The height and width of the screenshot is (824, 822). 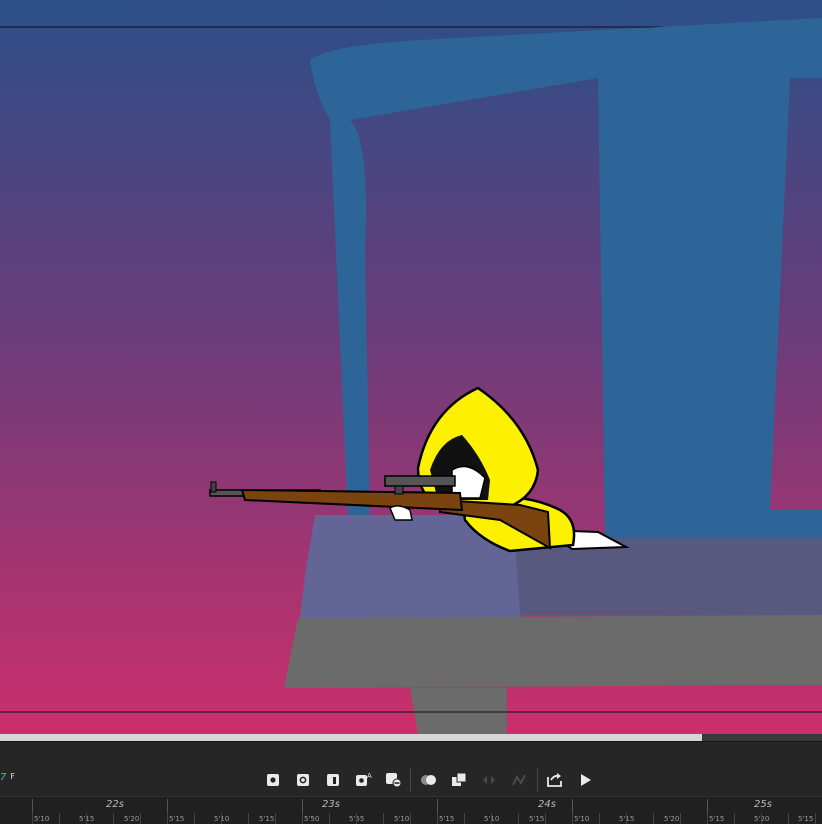 I want to click on table-leg, so click(x=458, y=711).